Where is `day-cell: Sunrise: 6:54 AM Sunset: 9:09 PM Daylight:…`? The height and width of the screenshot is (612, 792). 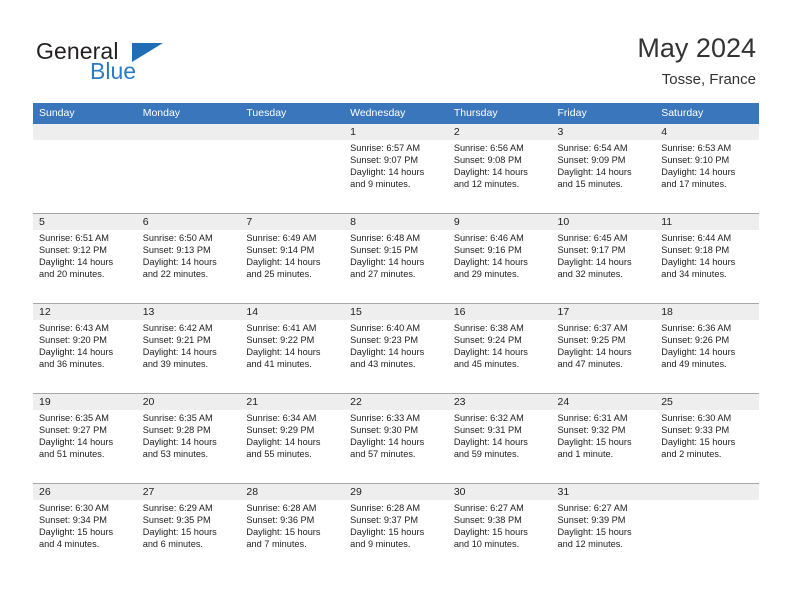
day-cell: Sunrise: 6:54 AM Sunset: 9:09 PM Daylight:… is located at coordinates (604, 176).